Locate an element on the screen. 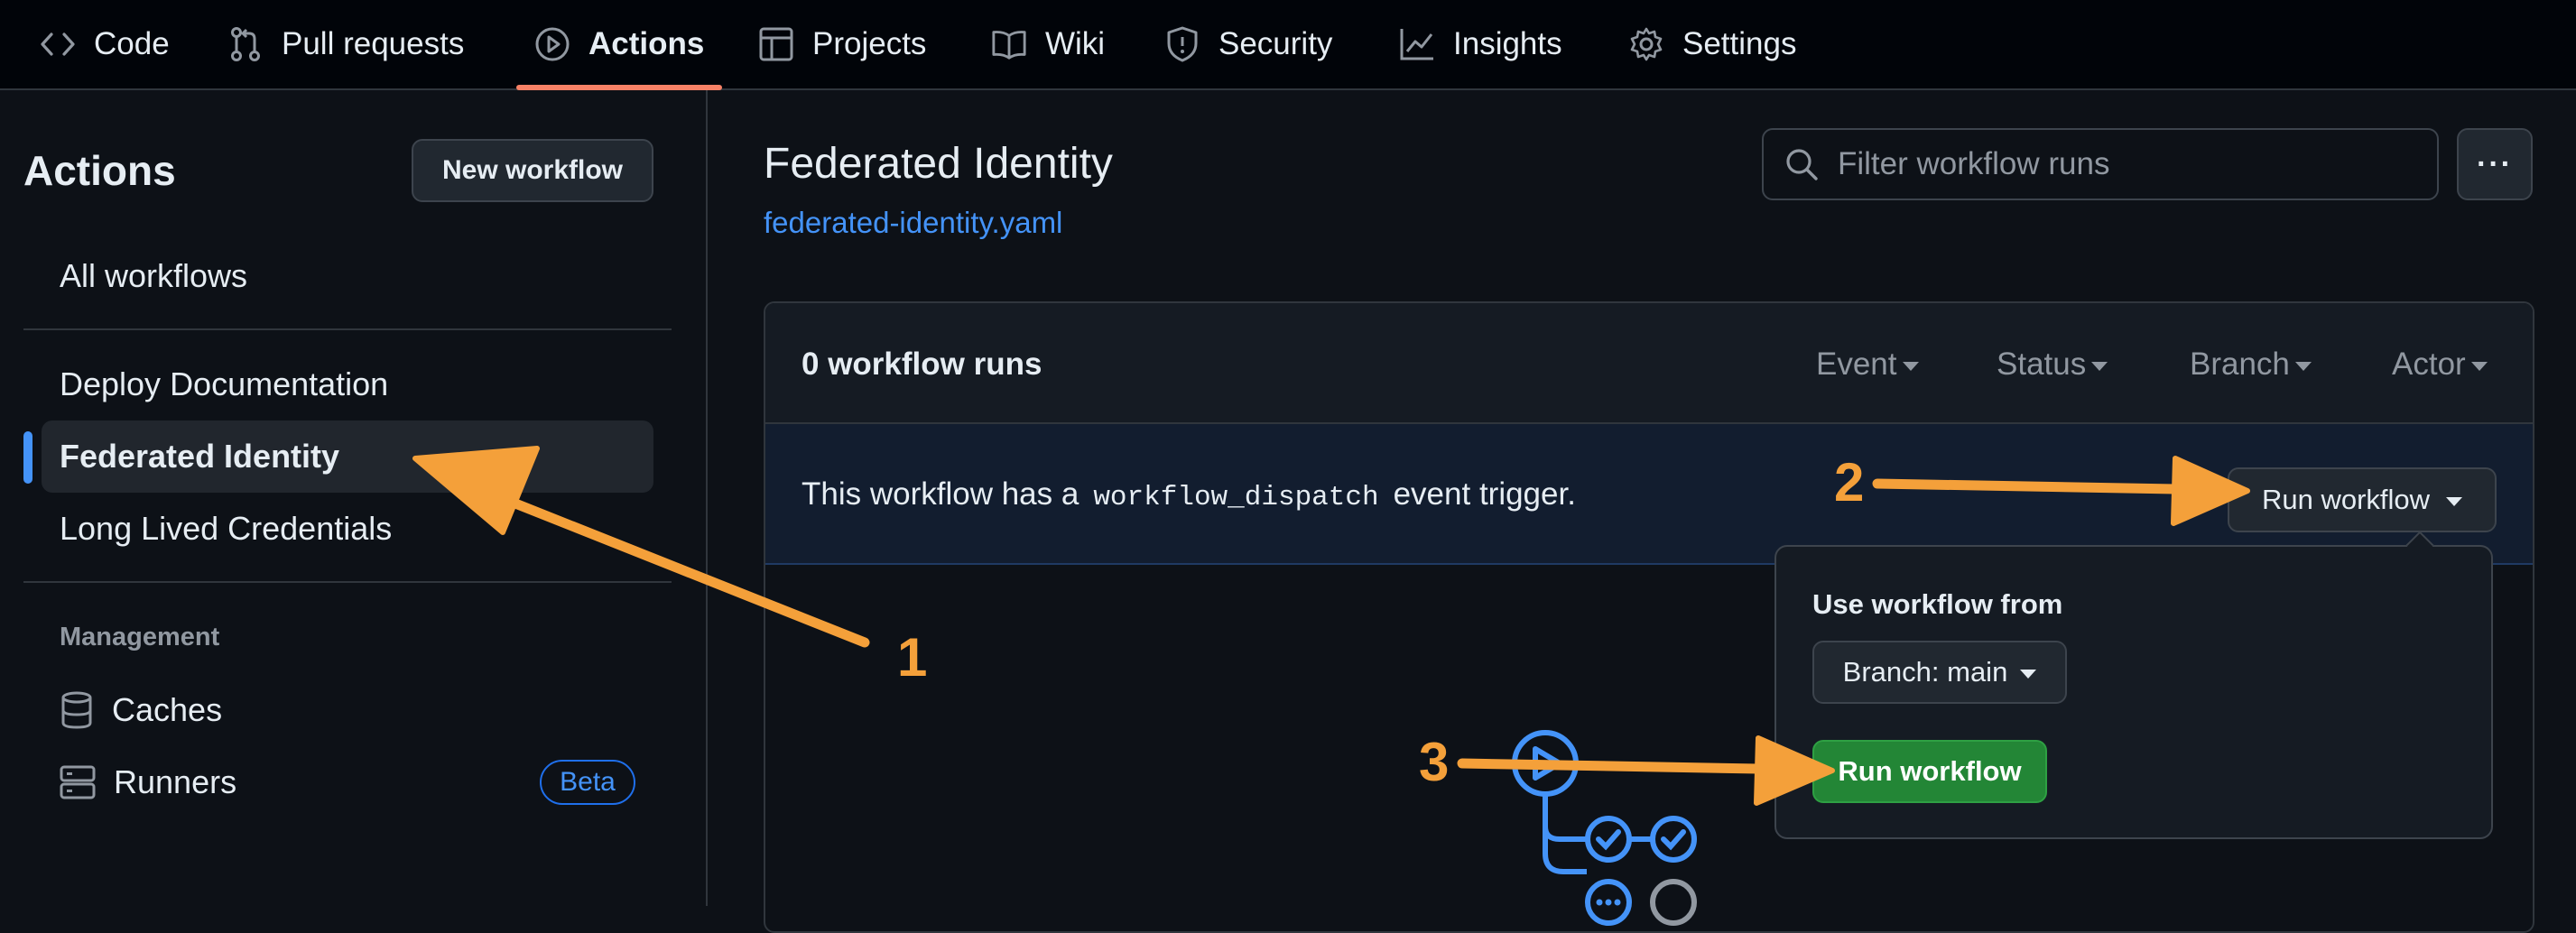  tab-code-label: Code is located at coordinates (132, 43).